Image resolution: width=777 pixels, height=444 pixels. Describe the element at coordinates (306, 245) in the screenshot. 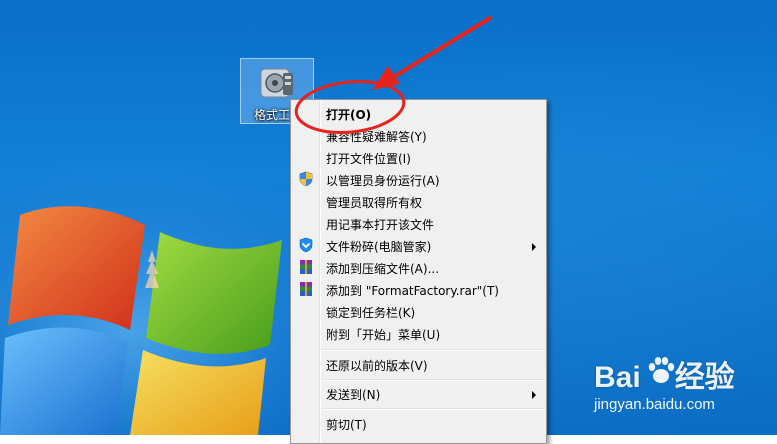

I see `tencent-shield-icon` at that location.